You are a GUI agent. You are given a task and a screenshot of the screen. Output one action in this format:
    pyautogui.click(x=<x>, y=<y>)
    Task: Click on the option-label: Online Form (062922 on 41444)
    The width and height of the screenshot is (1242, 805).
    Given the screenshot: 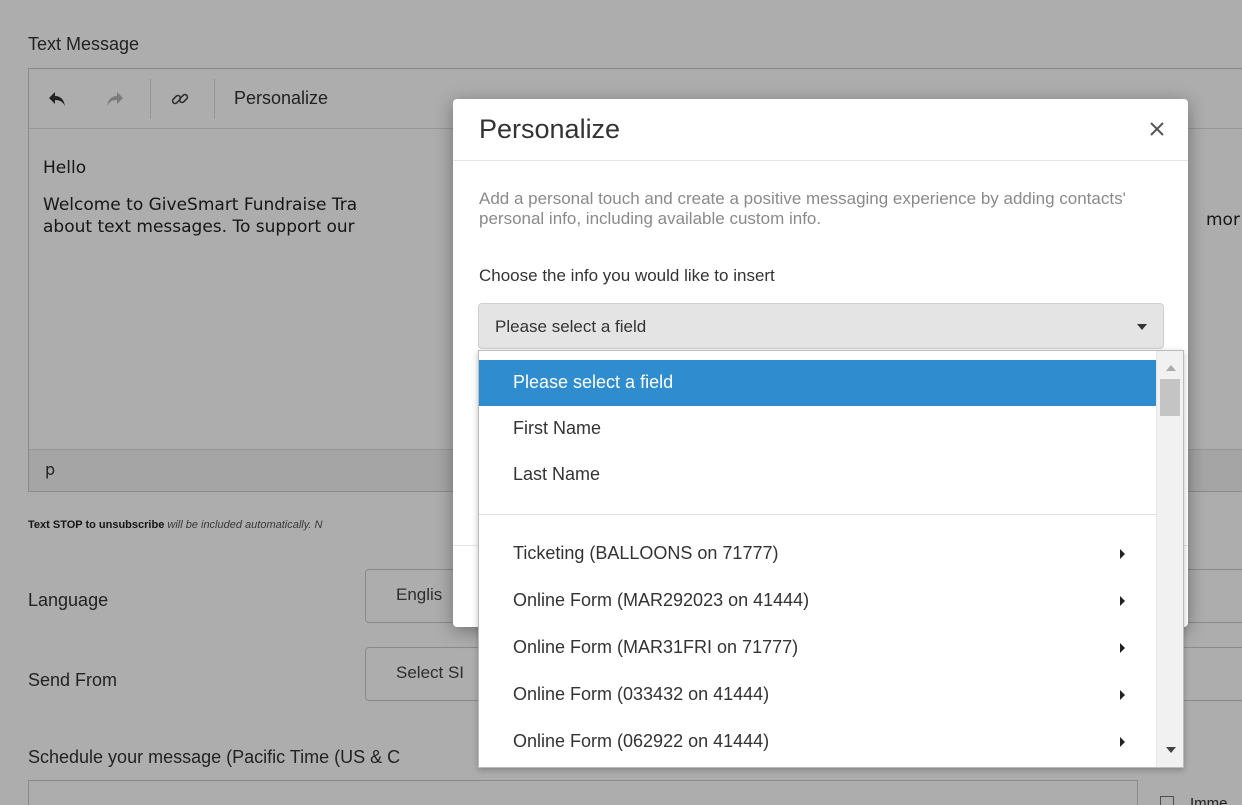 What is the action you would take?
    pyautogui.click(x=641, y=741)
    